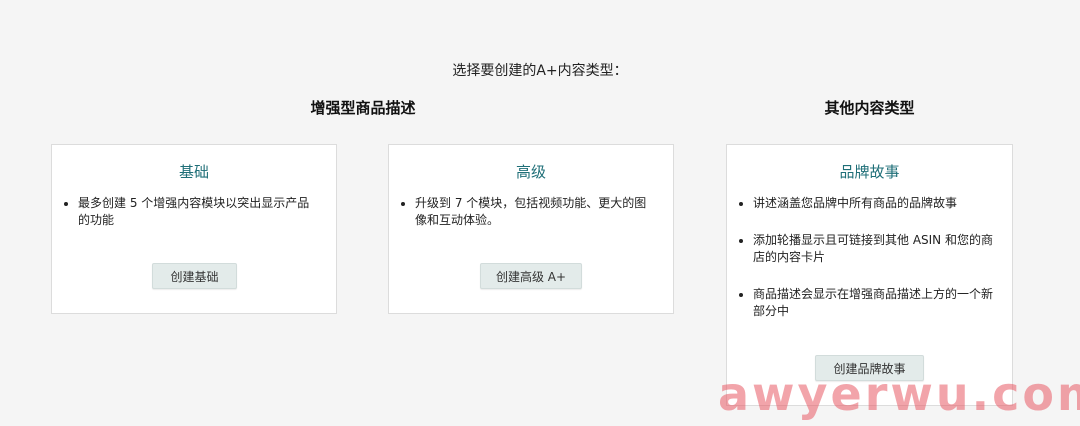 The image size is (1080, 426). Describe the element at coordinates (873, 249) in the screenshot. I see `list-item: 添加轮播显示且可链接到其他 ASIN 和您的商店的内容卡片` at that location.